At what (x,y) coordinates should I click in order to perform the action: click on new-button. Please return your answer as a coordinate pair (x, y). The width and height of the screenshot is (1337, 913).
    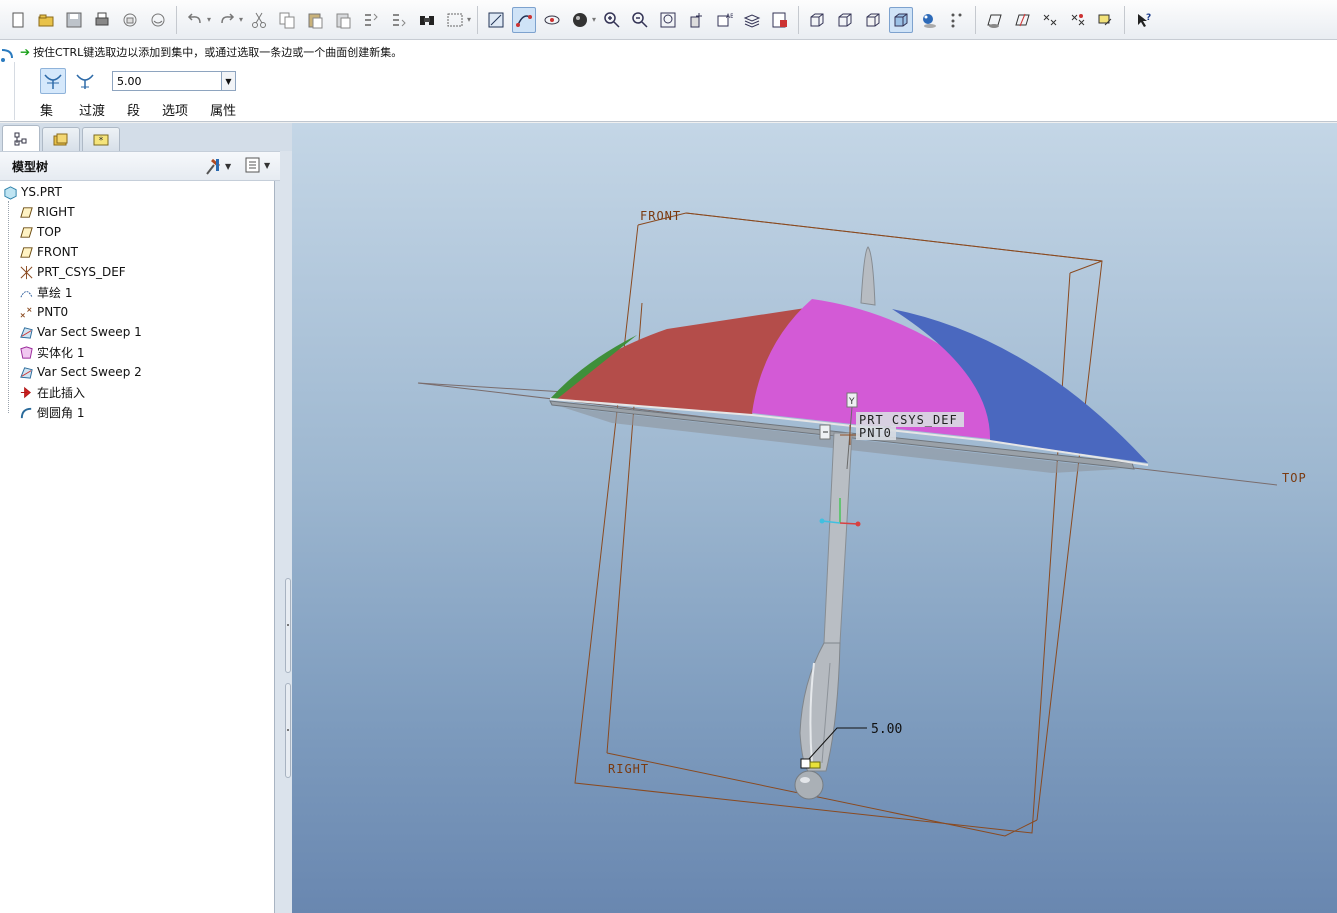
    Looking at the image, I should click on (18, 20).